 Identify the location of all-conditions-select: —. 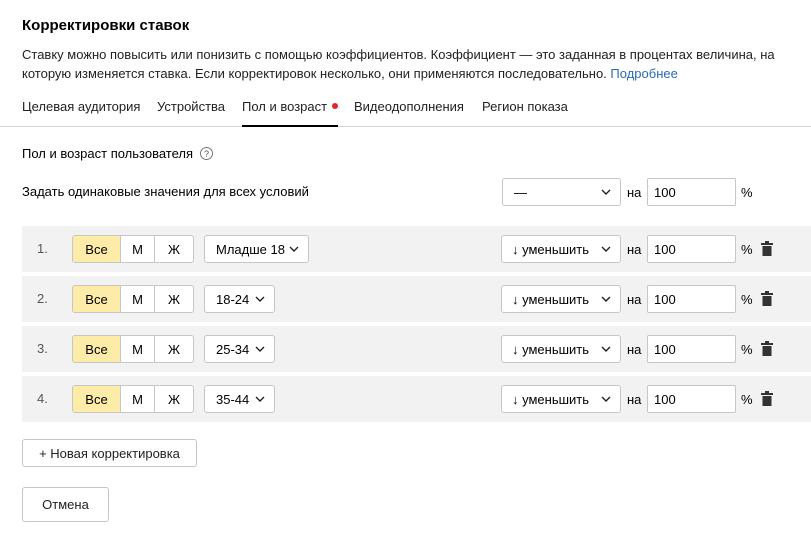
(561, 192).